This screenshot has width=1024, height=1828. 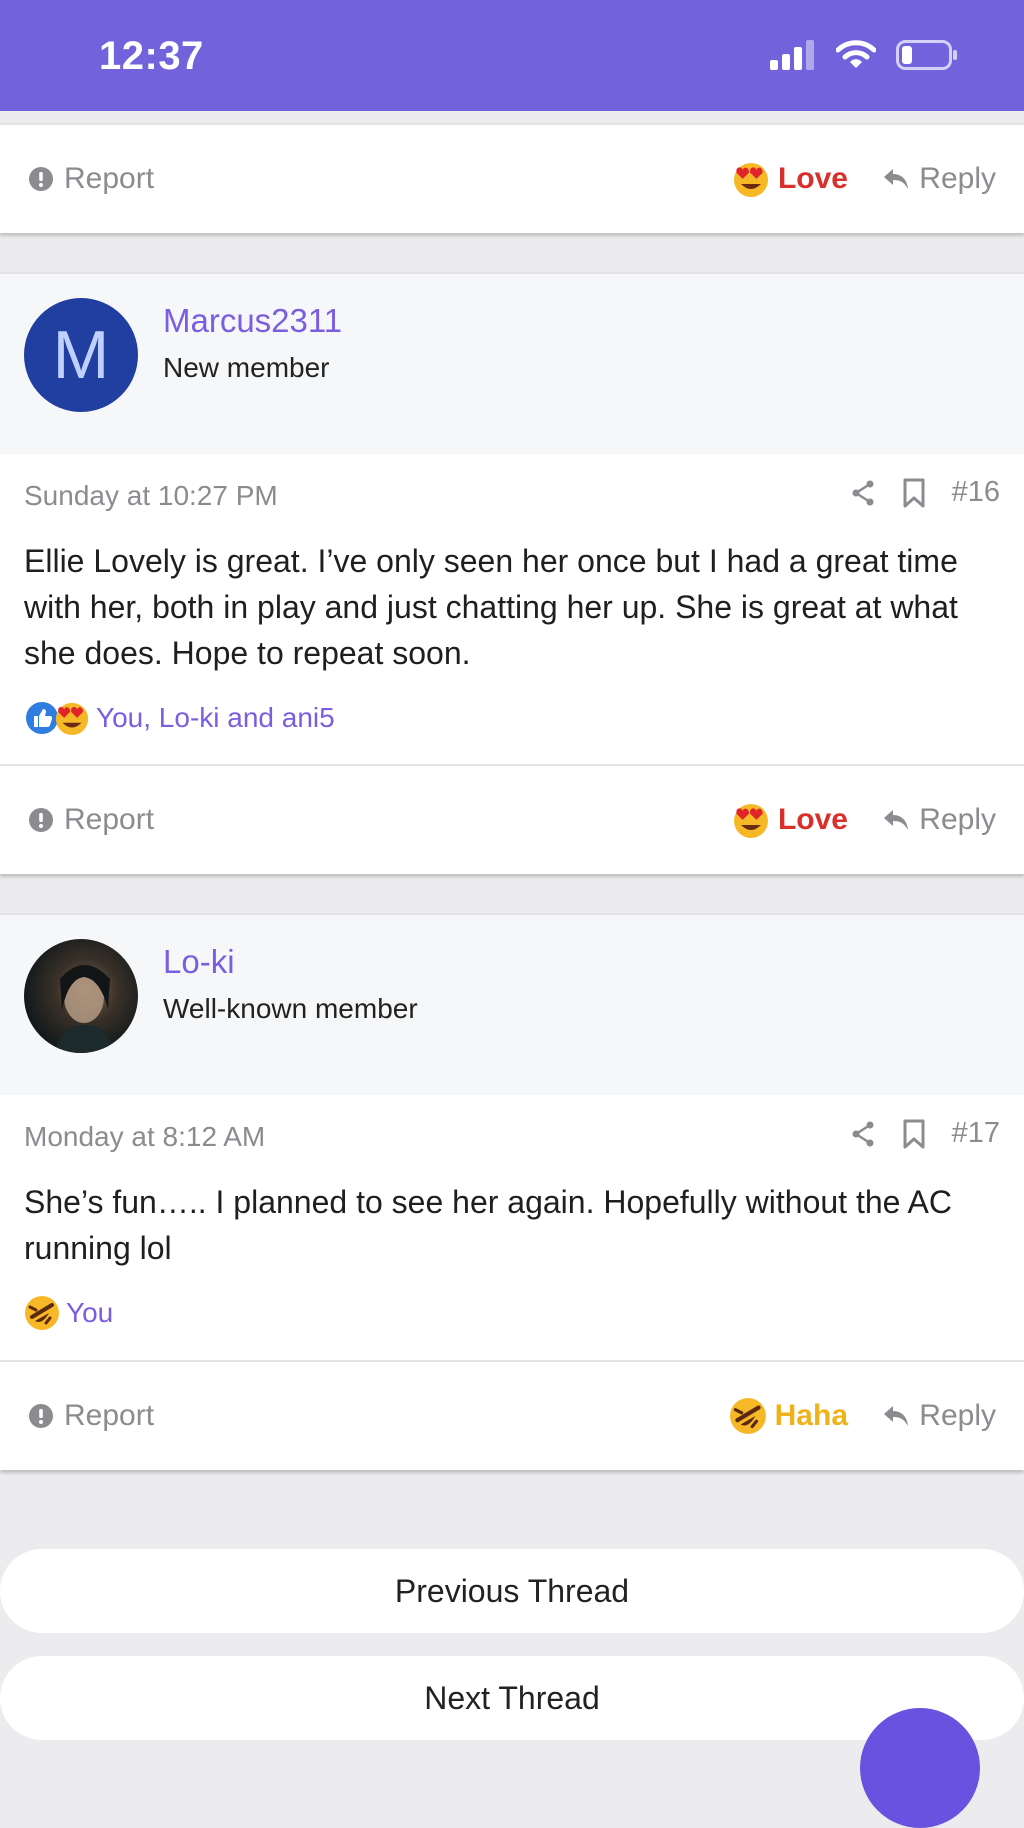 I want to click on post-number: #16, so click(x=976, y=492).